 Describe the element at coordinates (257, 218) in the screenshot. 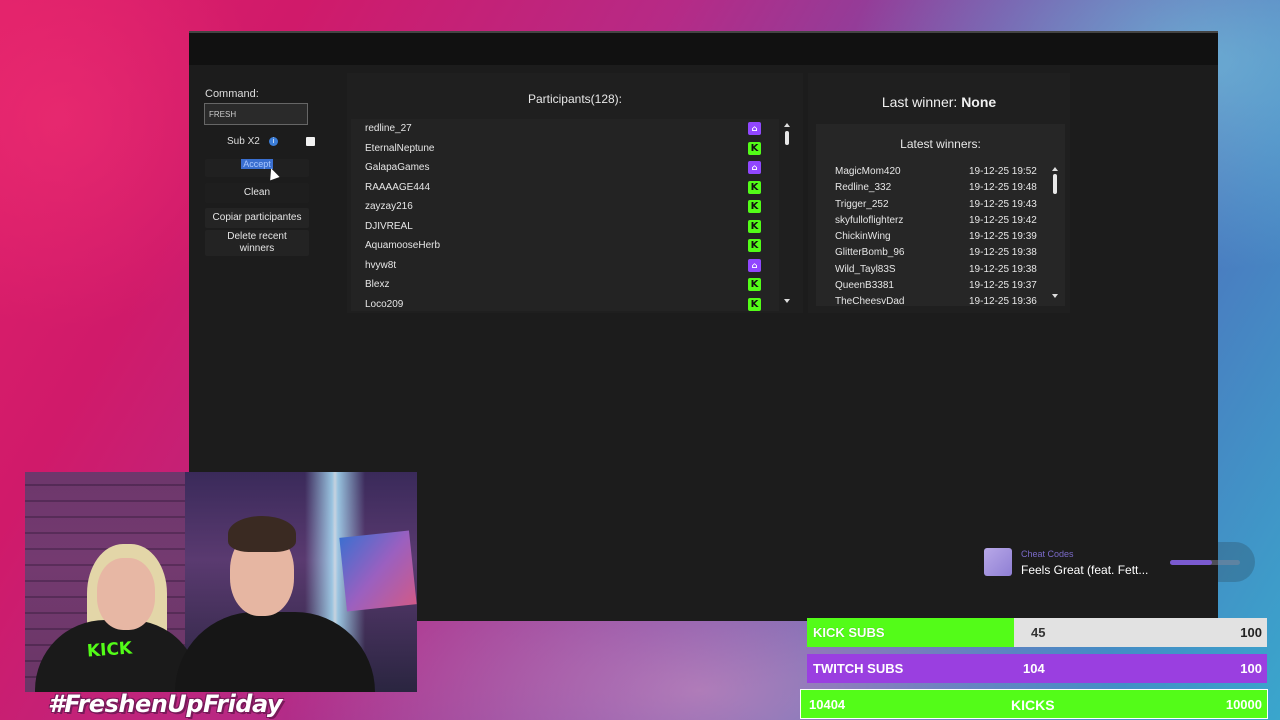

I see `copy-participants-button: Copiar participantes` at that location.